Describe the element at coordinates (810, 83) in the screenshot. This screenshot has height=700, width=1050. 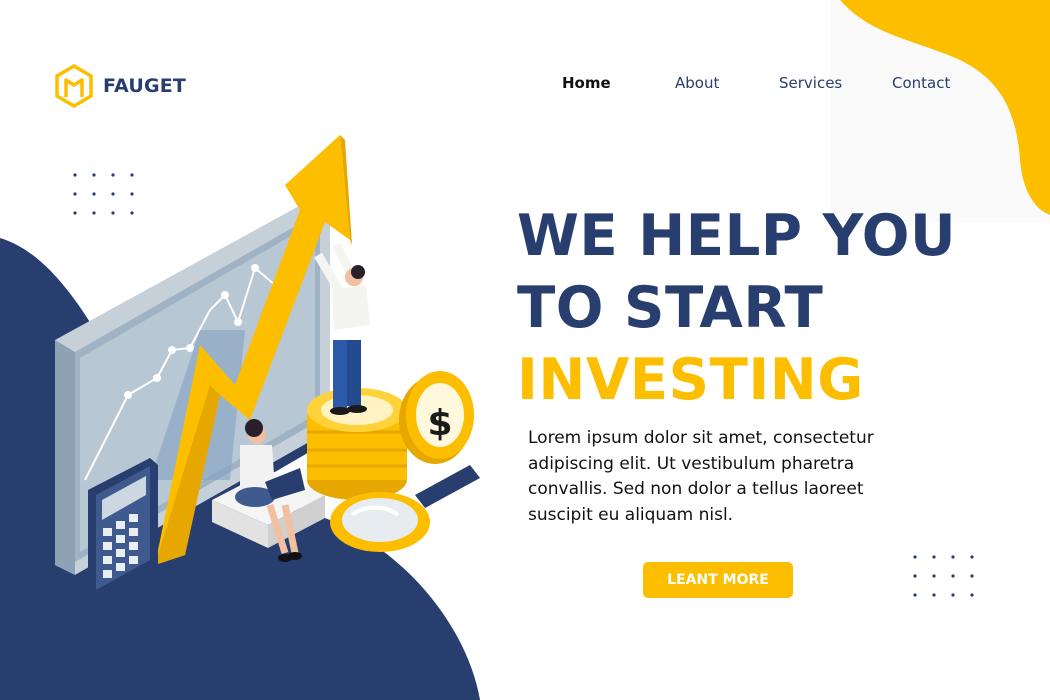
I see `nav-services-link: Services` at that location.